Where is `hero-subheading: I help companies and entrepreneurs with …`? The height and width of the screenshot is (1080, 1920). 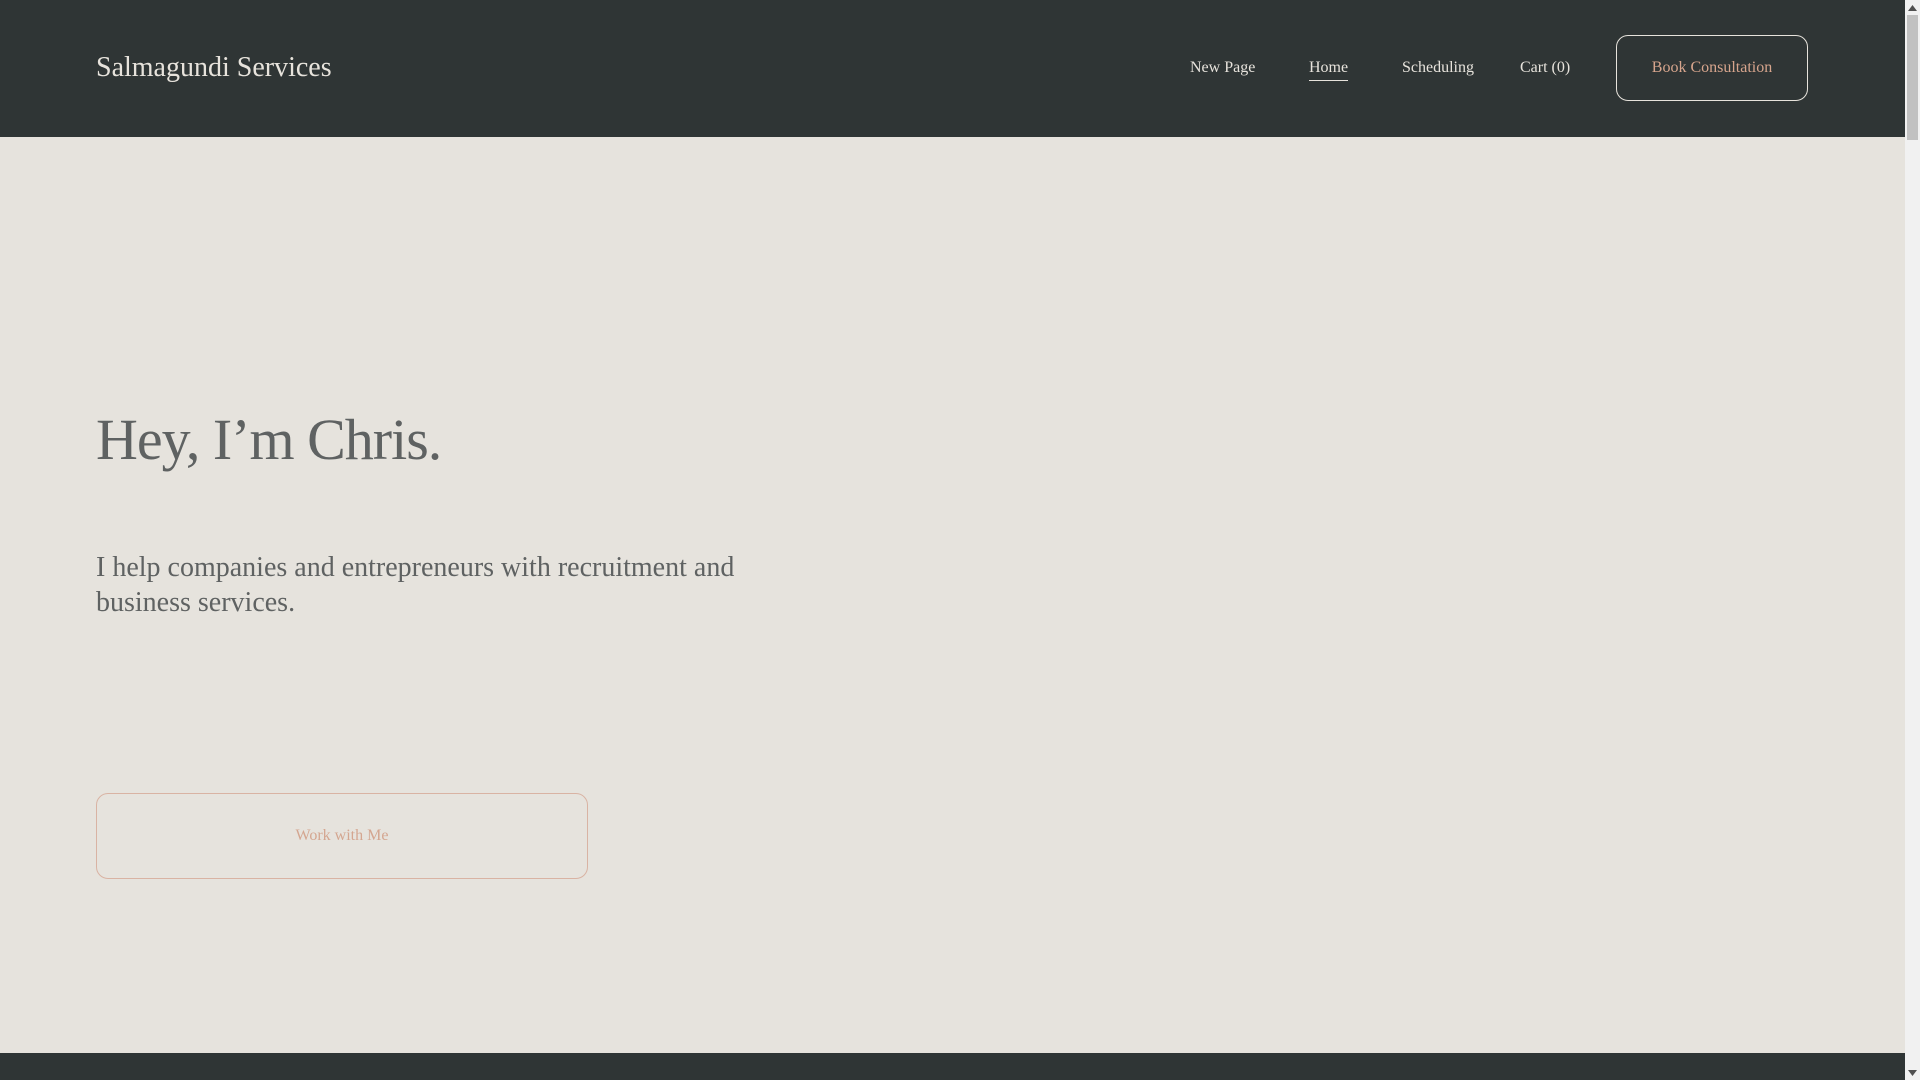 hero-subheading: I help companies and entrepreneurs with … is located at coordinates (415, 585).